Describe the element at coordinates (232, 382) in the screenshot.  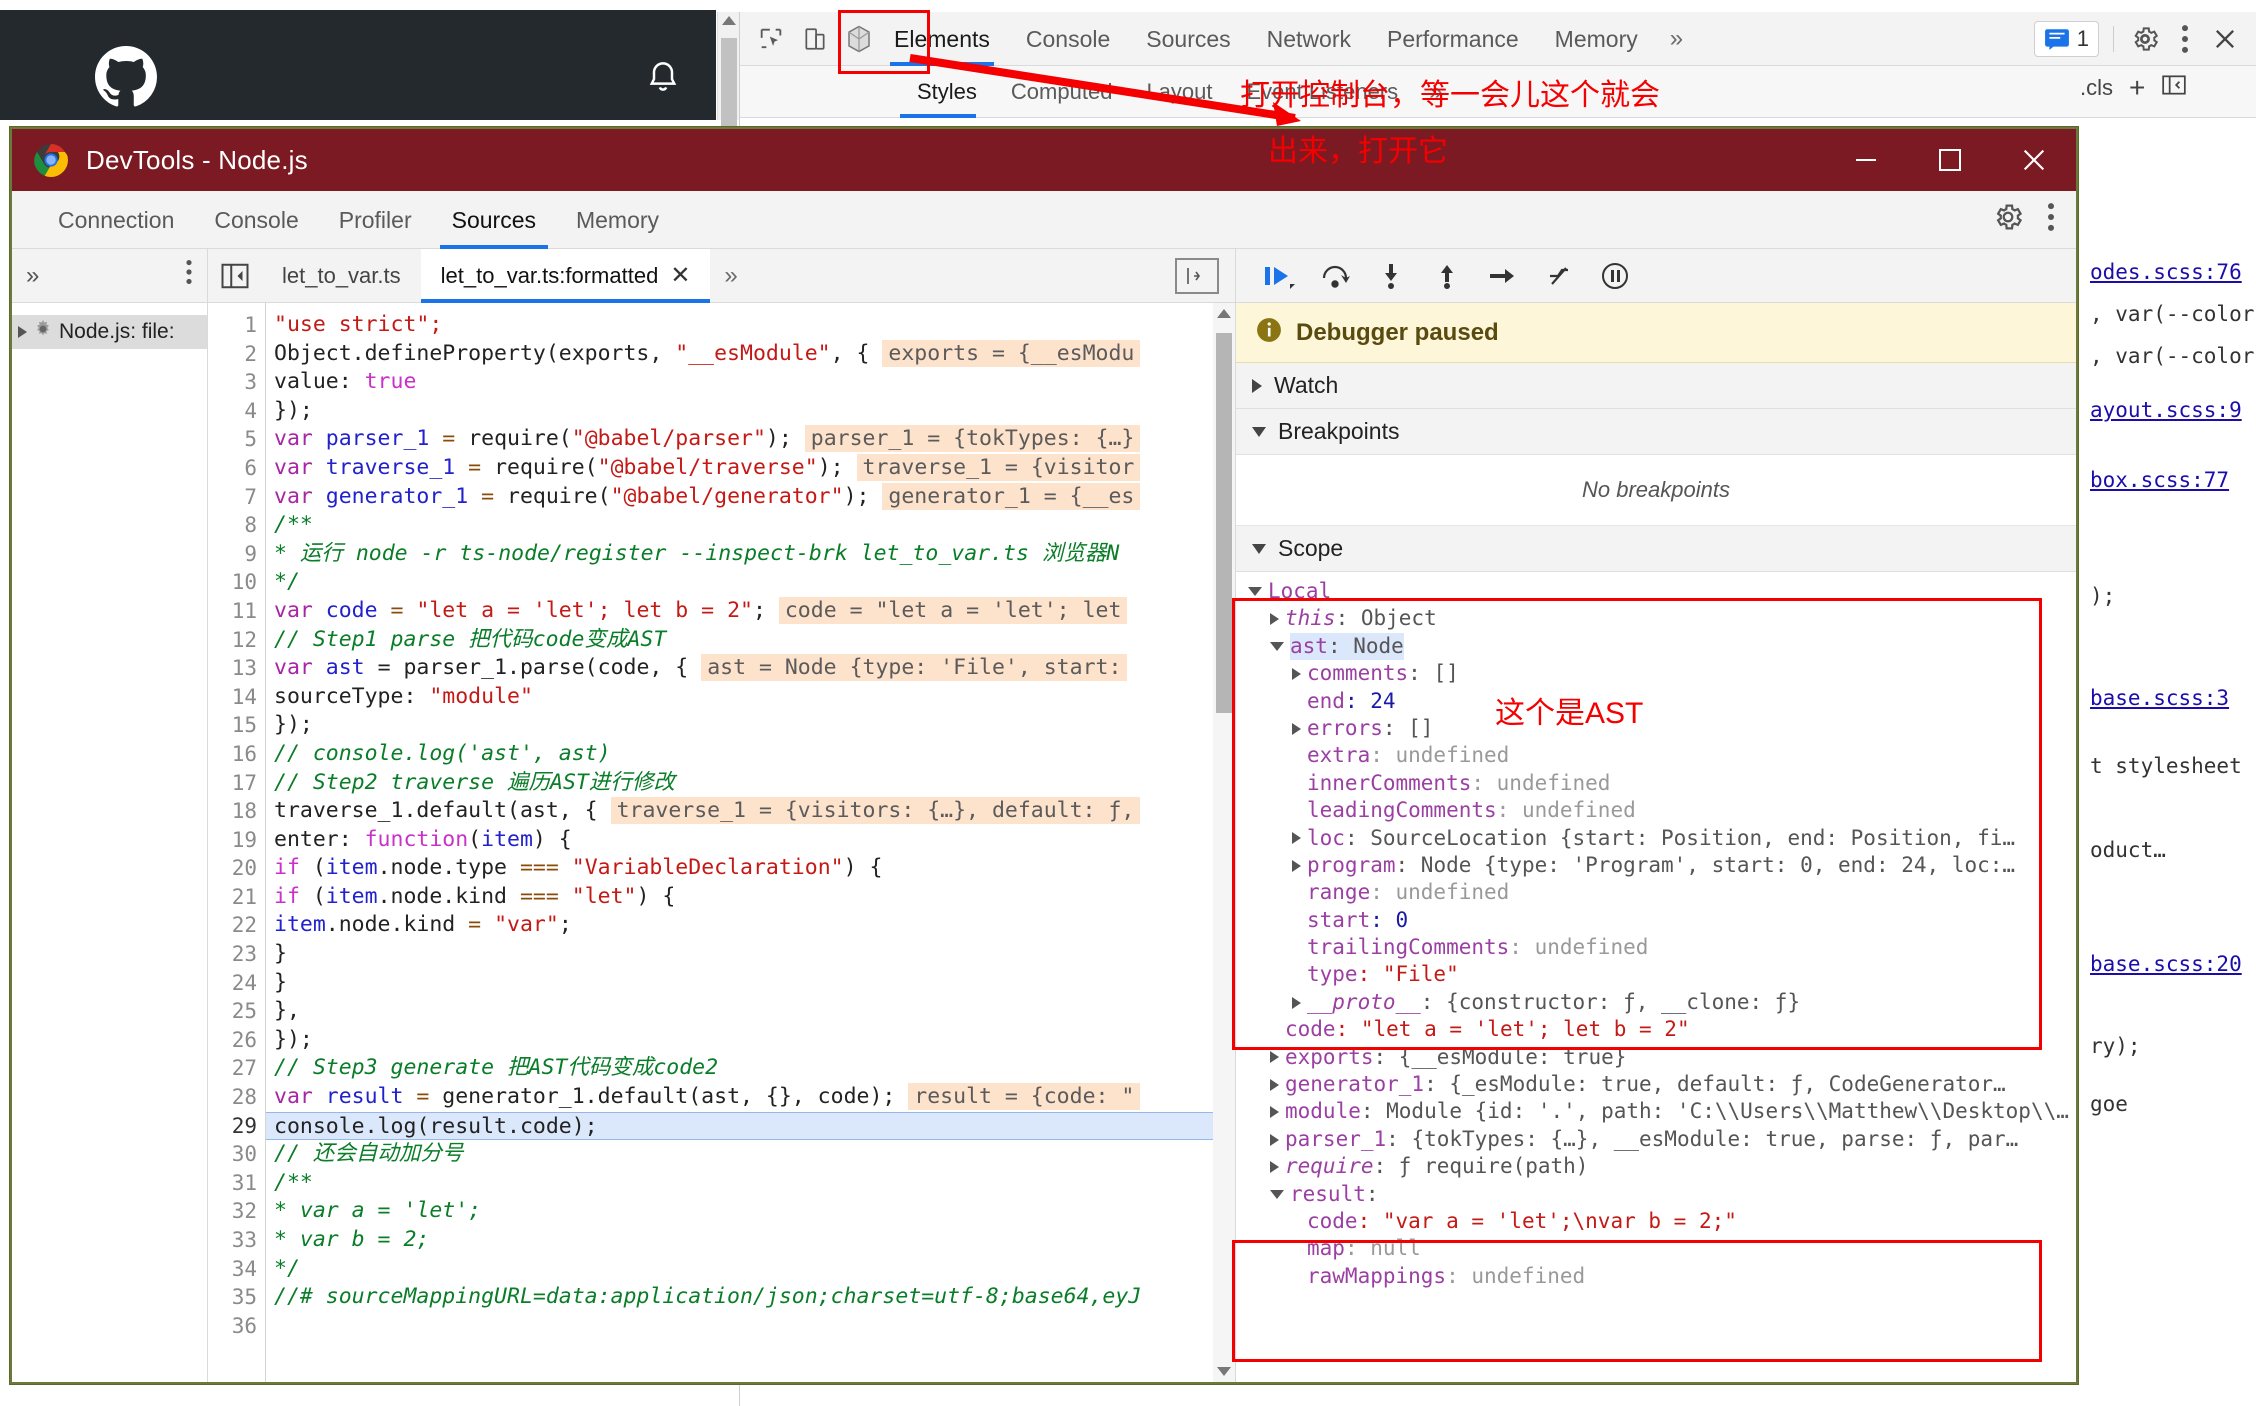
I see `line-number: 3` at that location.